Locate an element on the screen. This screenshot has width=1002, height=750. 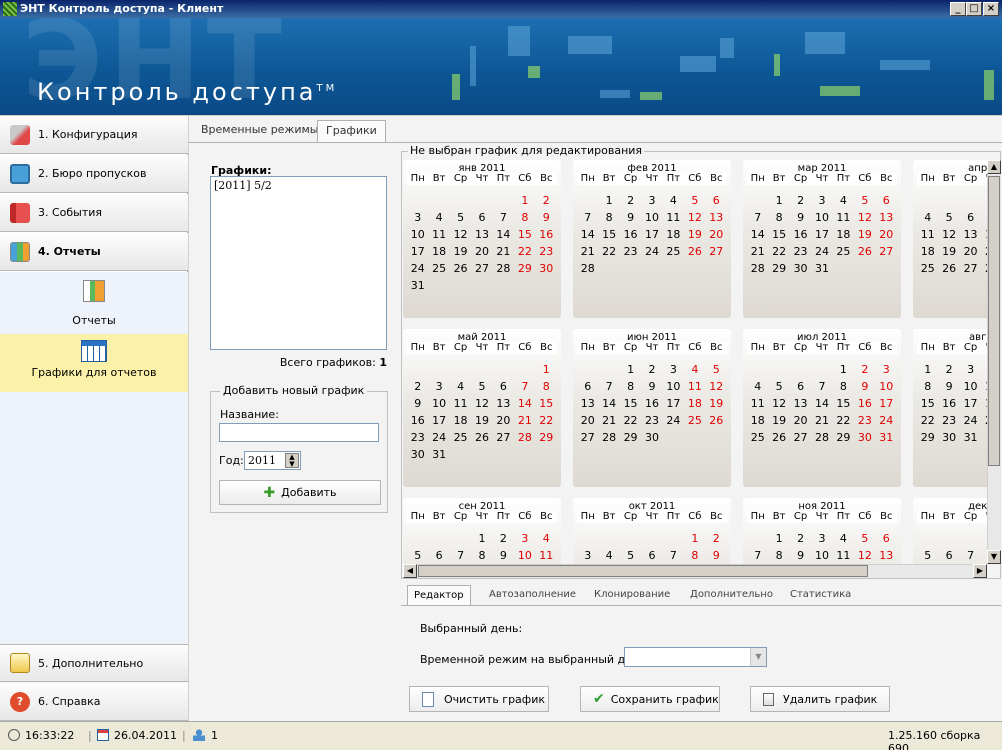
nav-help: ? 6. Справка is located at coordinates (94, 702).